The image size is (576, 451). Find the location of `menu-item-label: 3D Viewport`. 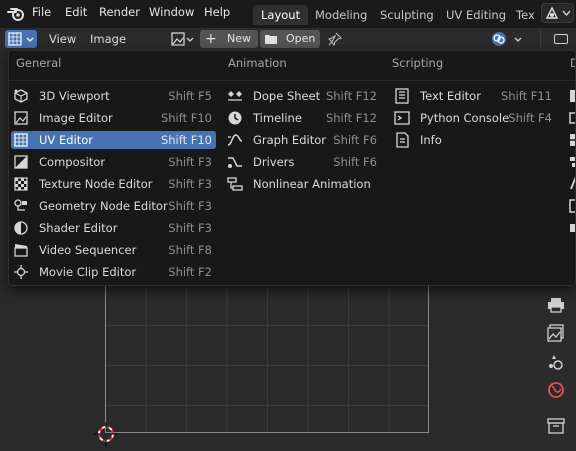

menu-item-label: 3D Viewport is located at coordinates (74, 96).